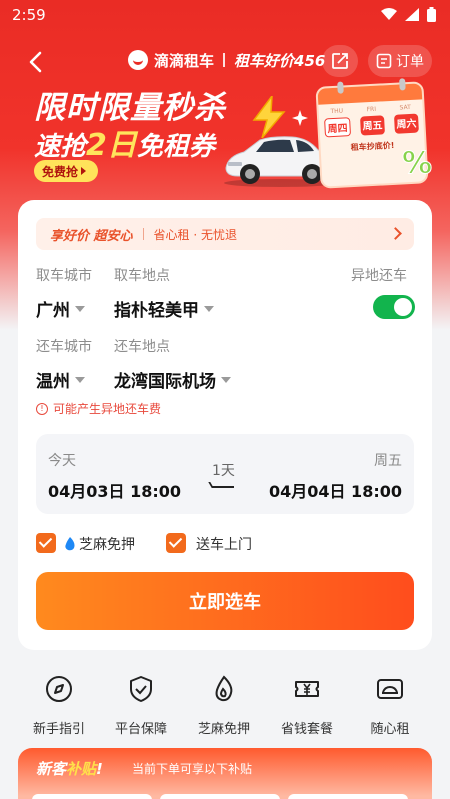 The image size is (450, 799). I want to click on return-point-select: 龙湾国际机场, so click(172, 379).